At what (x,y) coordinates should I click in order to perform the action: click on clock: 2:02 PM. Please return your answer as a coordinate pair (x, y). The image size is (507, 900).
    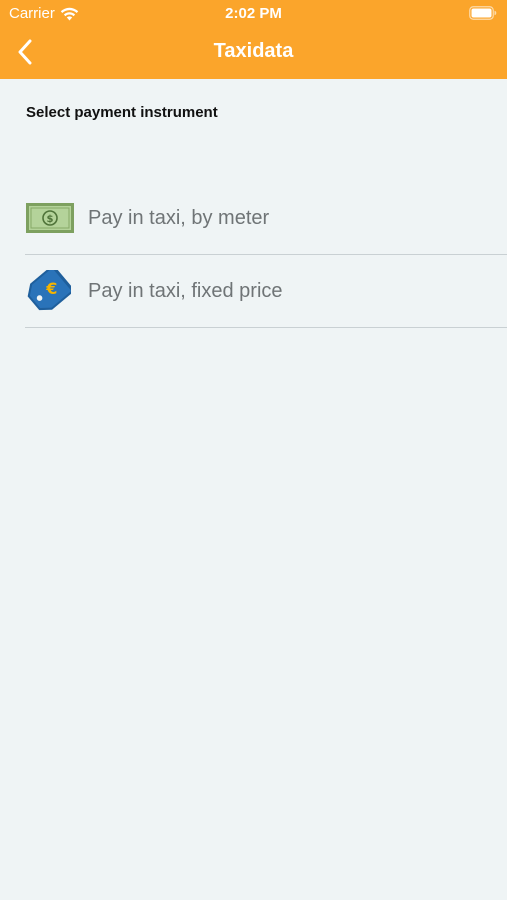
    Looking at the image, I should click on (253, 13).